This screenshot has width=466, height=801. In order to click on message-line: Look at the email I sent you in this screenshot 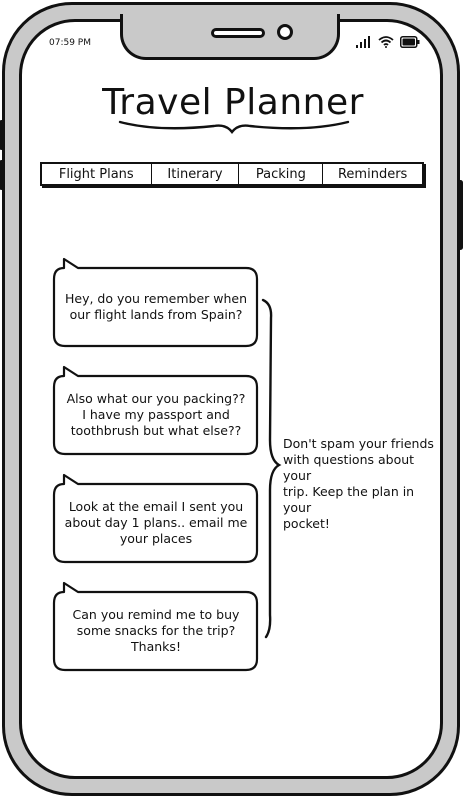, I will do `click(156, 506)`.